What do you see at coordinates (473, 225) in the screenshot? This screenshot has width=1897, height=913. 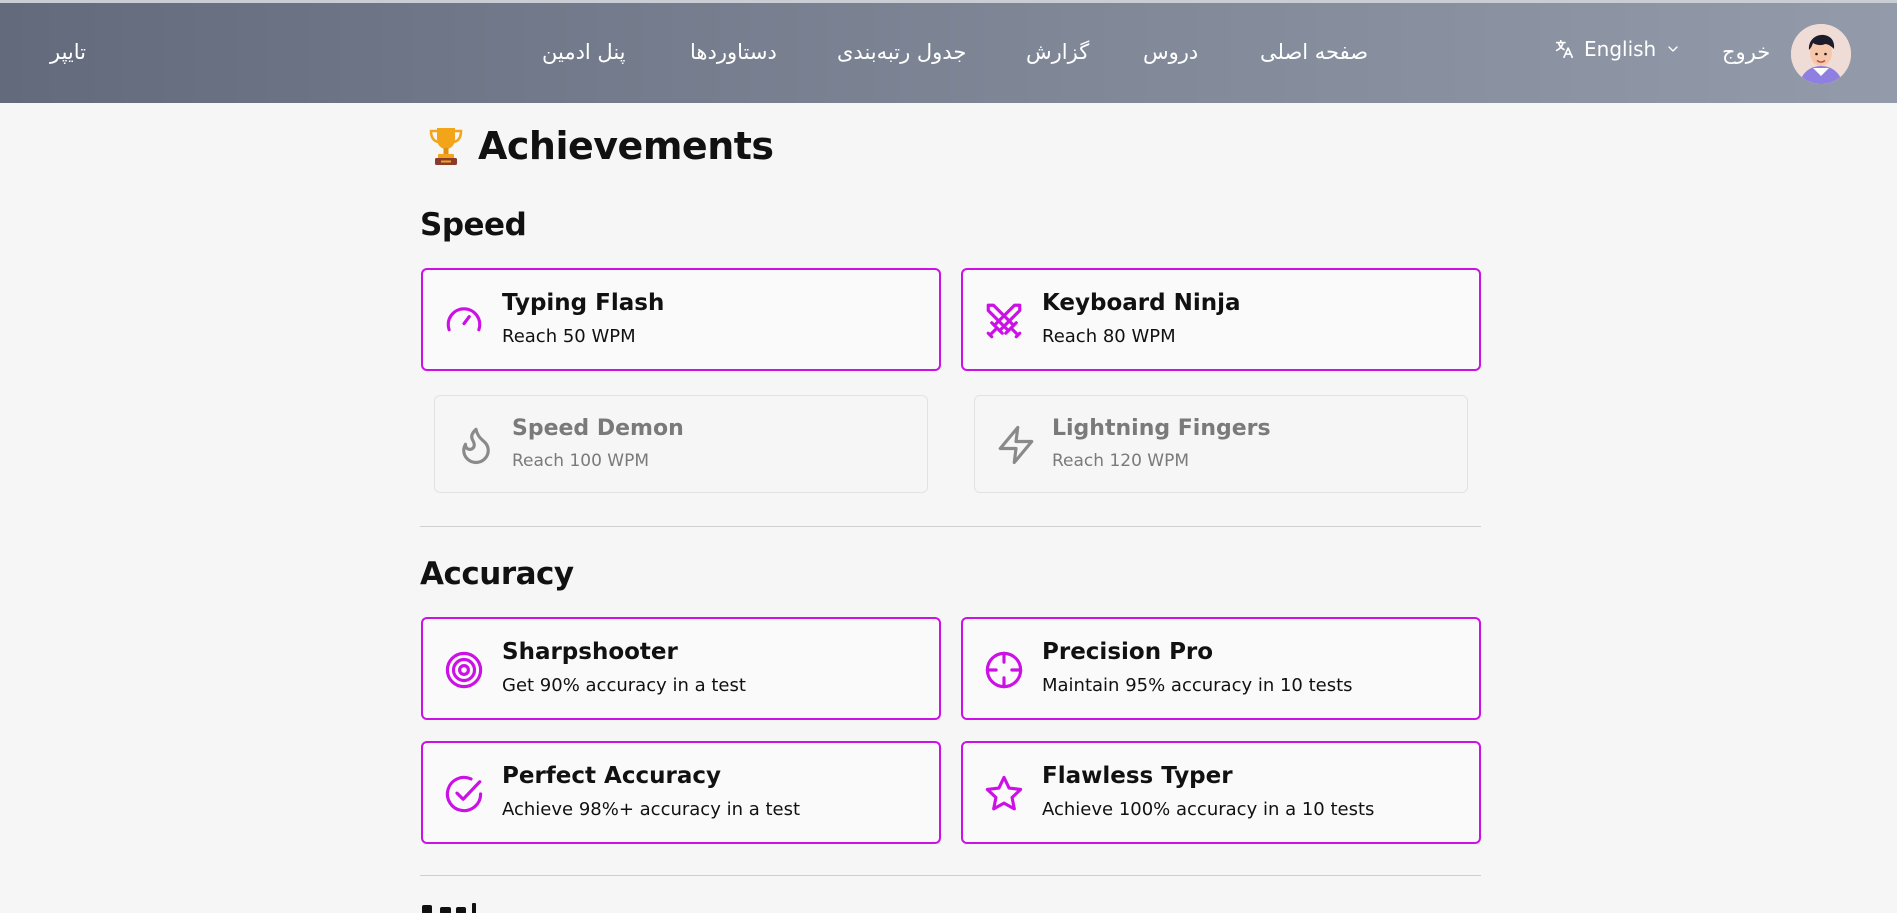 I see `section-title-speed: Speed` at bounding box center [473, 225].